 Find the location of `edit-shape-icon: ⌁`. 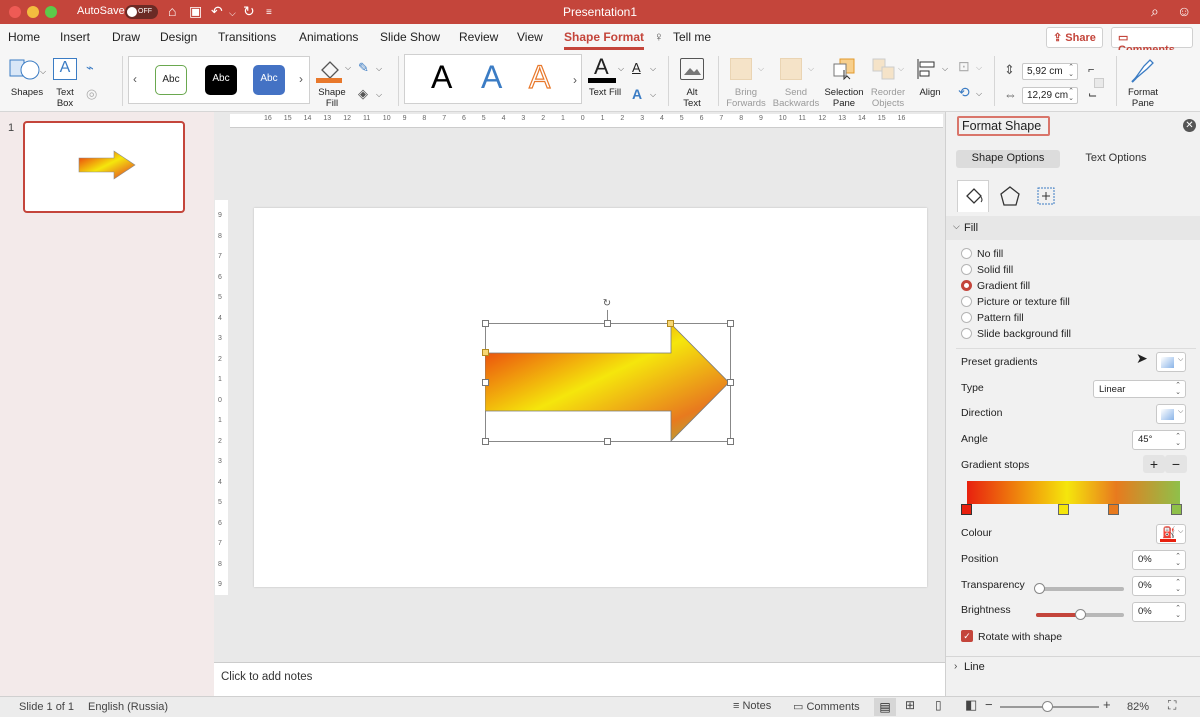

edit-shape-icon: ⌁ is located at coordinates (90, 68).